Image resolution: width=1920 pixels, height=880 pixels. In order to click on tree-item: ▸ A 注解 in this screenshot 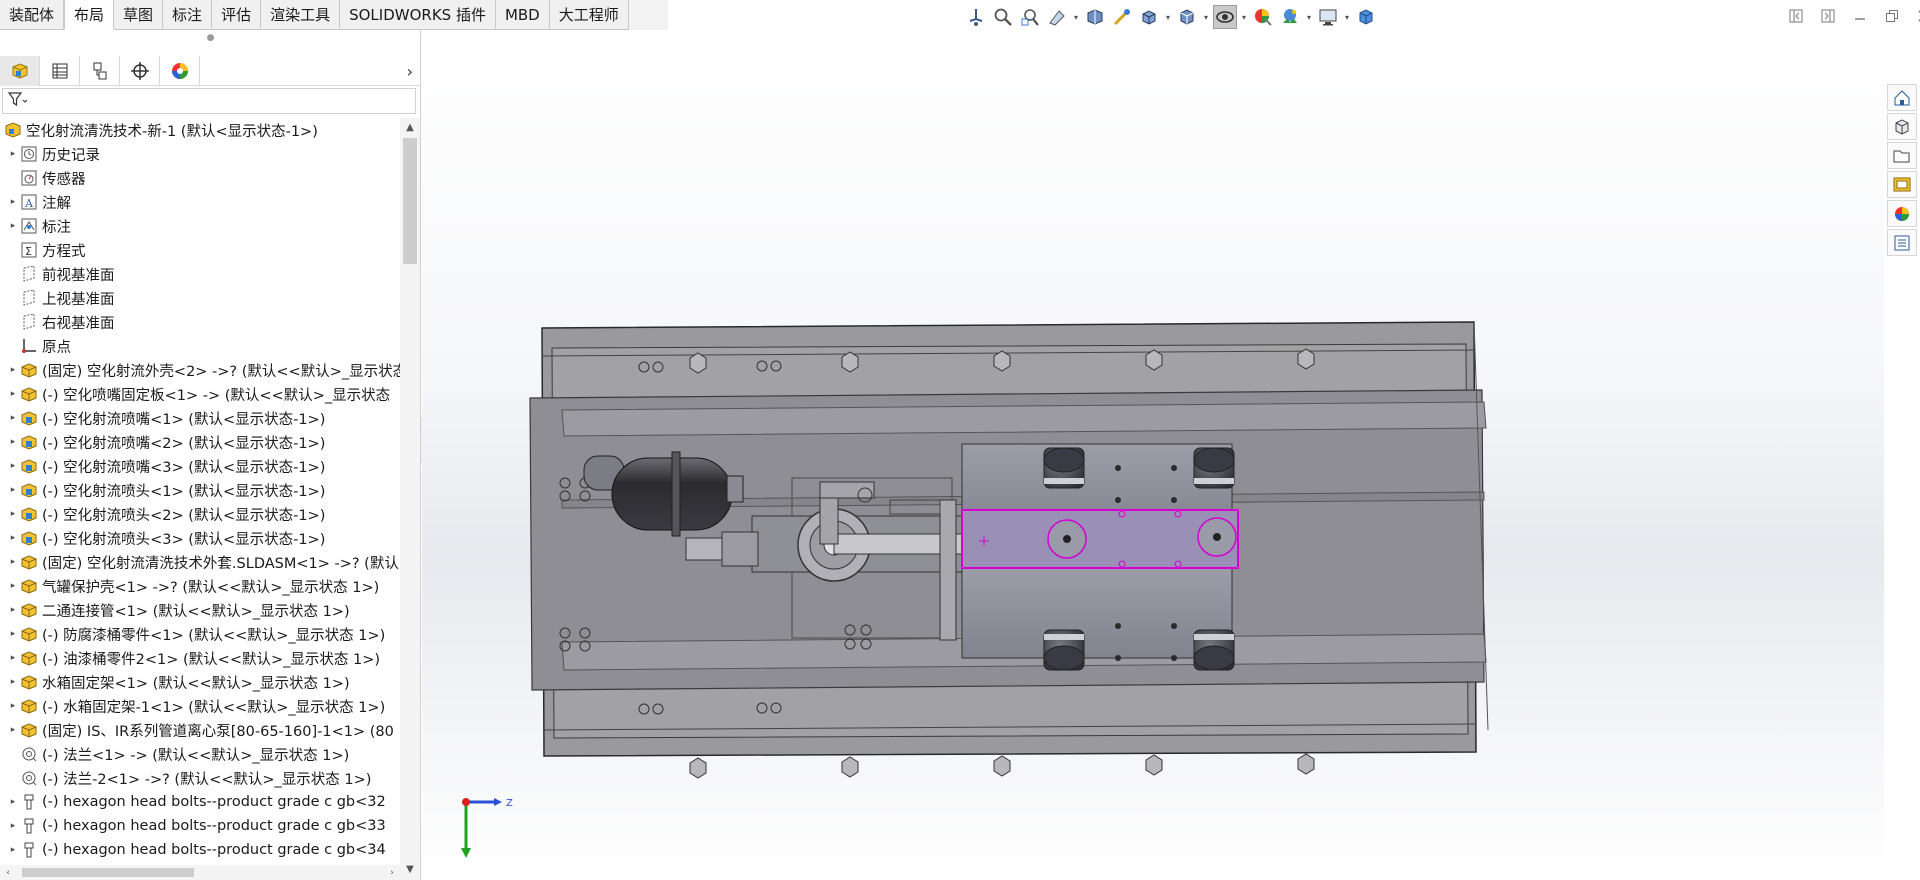, I will do `click(200, 202)`.